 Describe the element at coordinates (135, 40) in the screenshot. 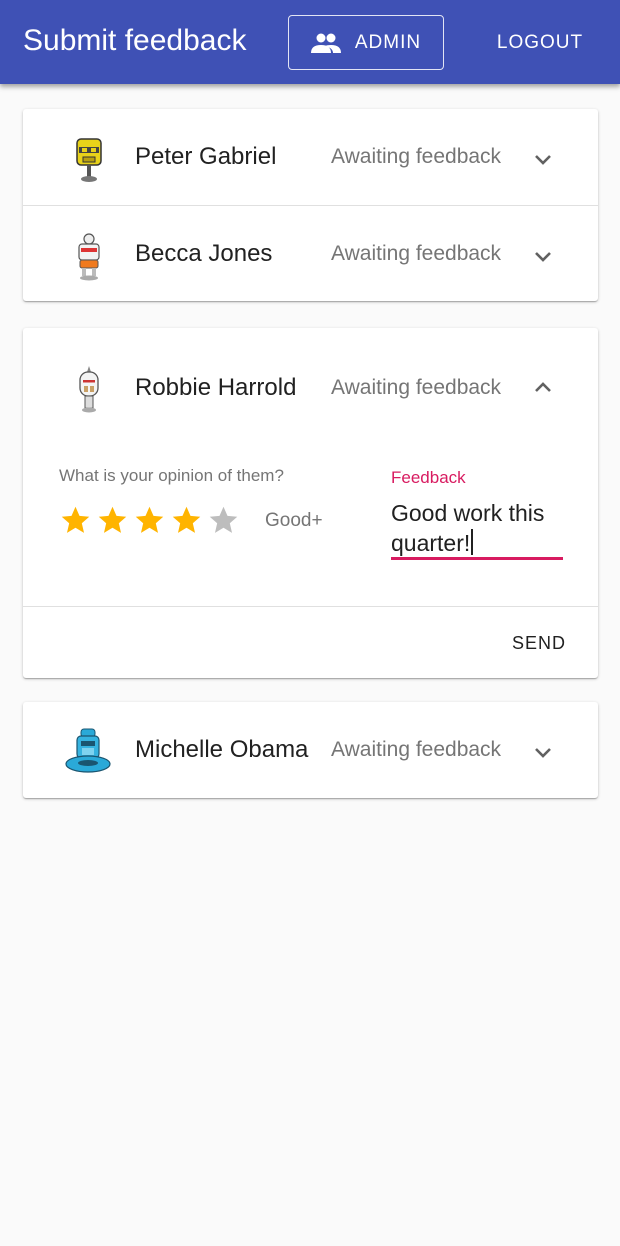

I see `page-title: Submit feedback` at that location.